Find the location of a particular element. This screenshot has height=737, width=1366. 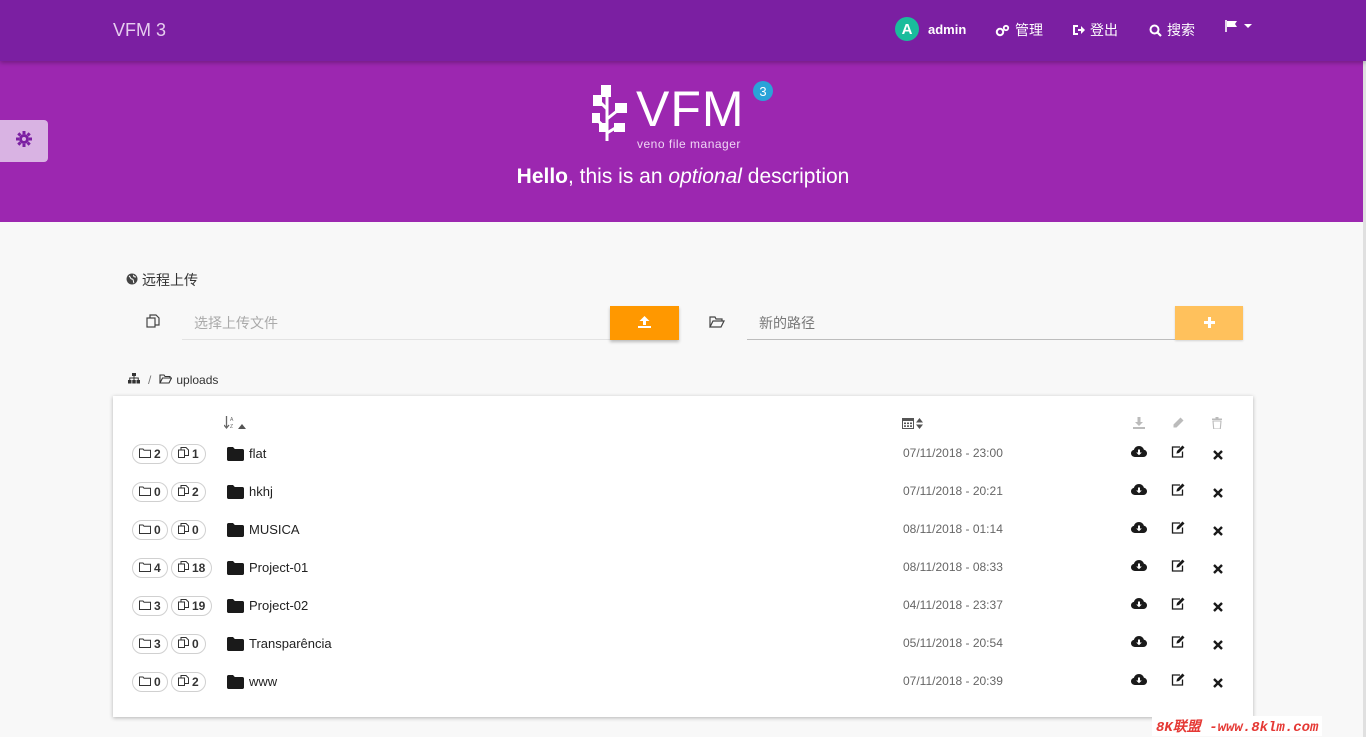

logout-link: 登出 is located at coordinates (1095, 30).